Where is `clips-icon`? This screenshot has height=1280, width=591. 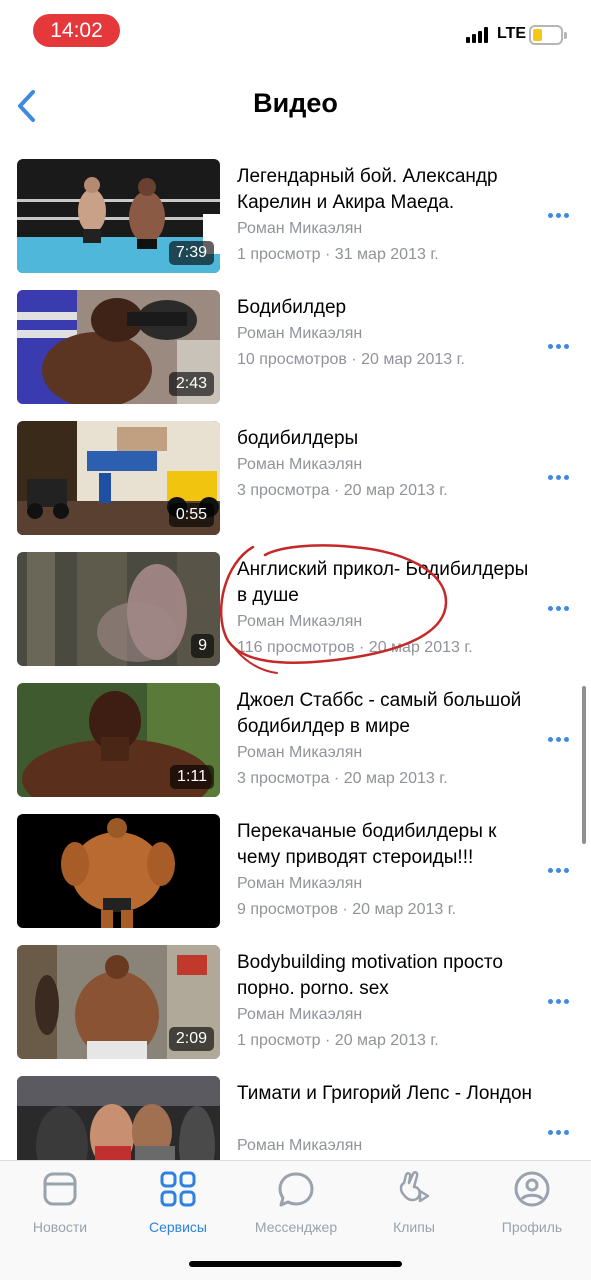
clips-icon is located at coordinates (414, 1187).